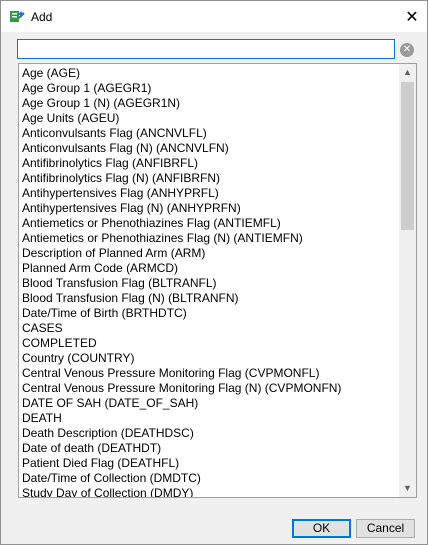 Image resolution: width=428 pixels, height=545 pixels. Describe the element at coordinates (208, 268) in the screenshot. I see `list-item: Planned Arm Code (ARMCD)` at that location.